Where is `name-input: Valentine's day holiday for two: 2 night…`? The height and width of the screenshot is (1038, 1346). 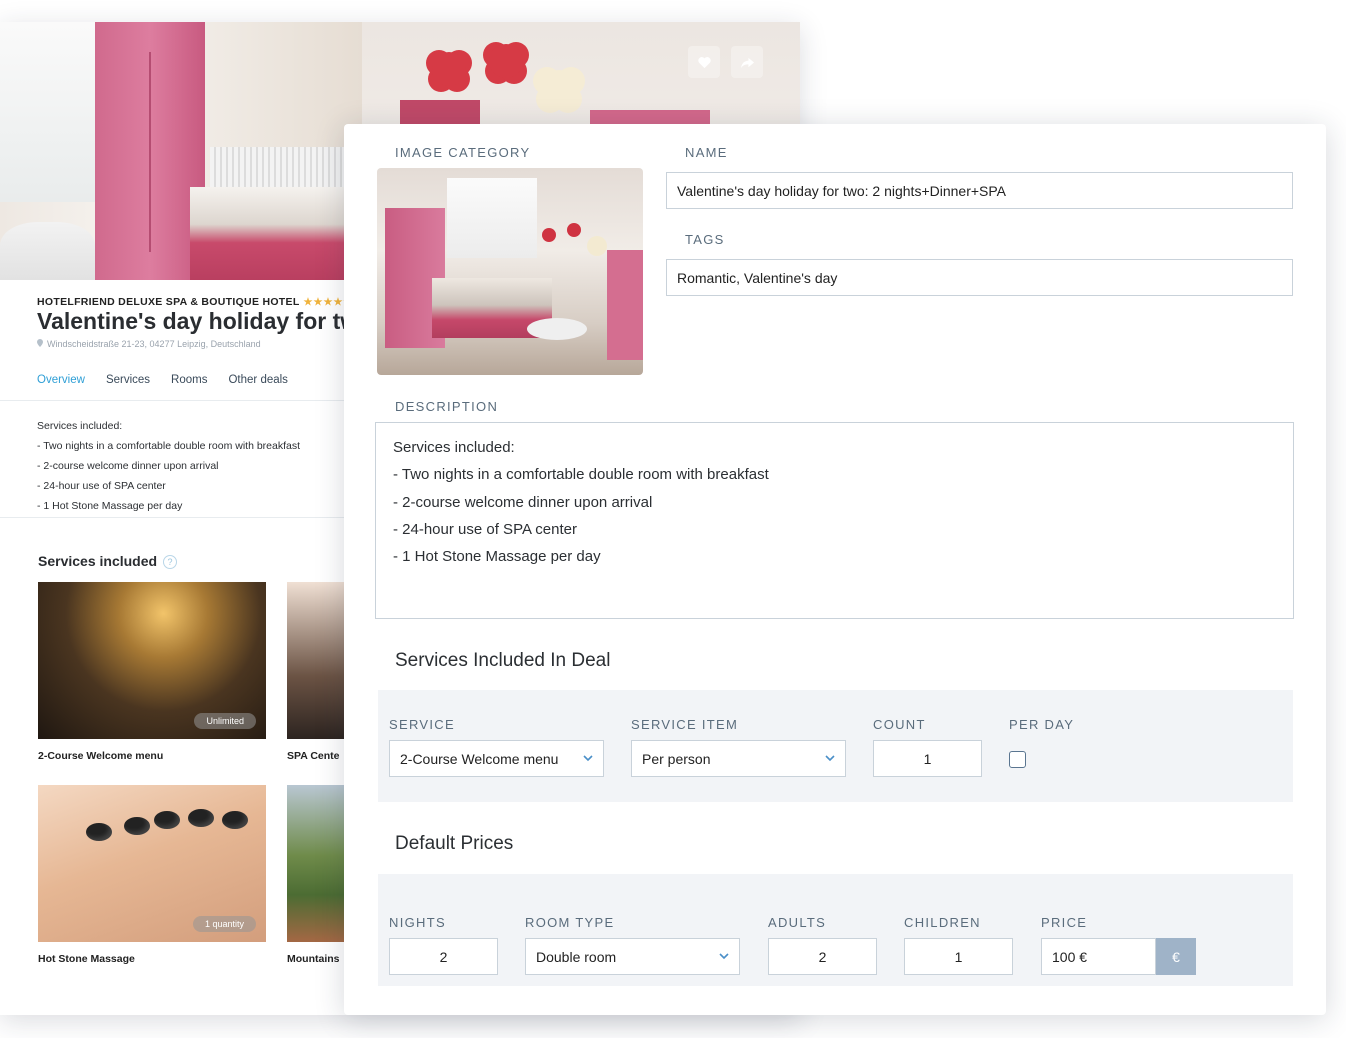
name-input: Valentine's day holiday for two: 2 night… is located at coordinates (979, 190).